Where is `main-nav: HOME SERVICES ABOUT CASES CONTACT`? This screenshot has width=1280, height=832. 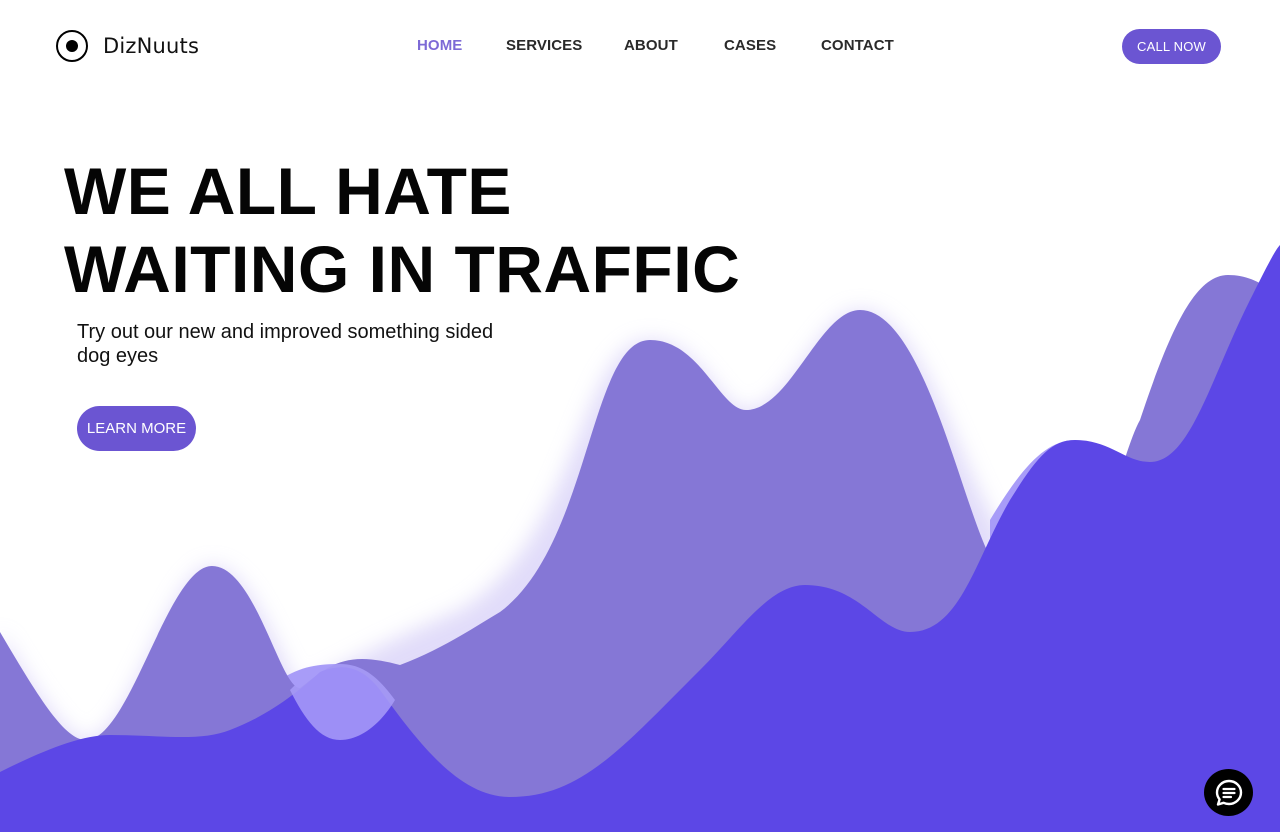
main-nav: HOME SERVICES ABOUT CASES CONTACT is located at coordinates (640, 47).